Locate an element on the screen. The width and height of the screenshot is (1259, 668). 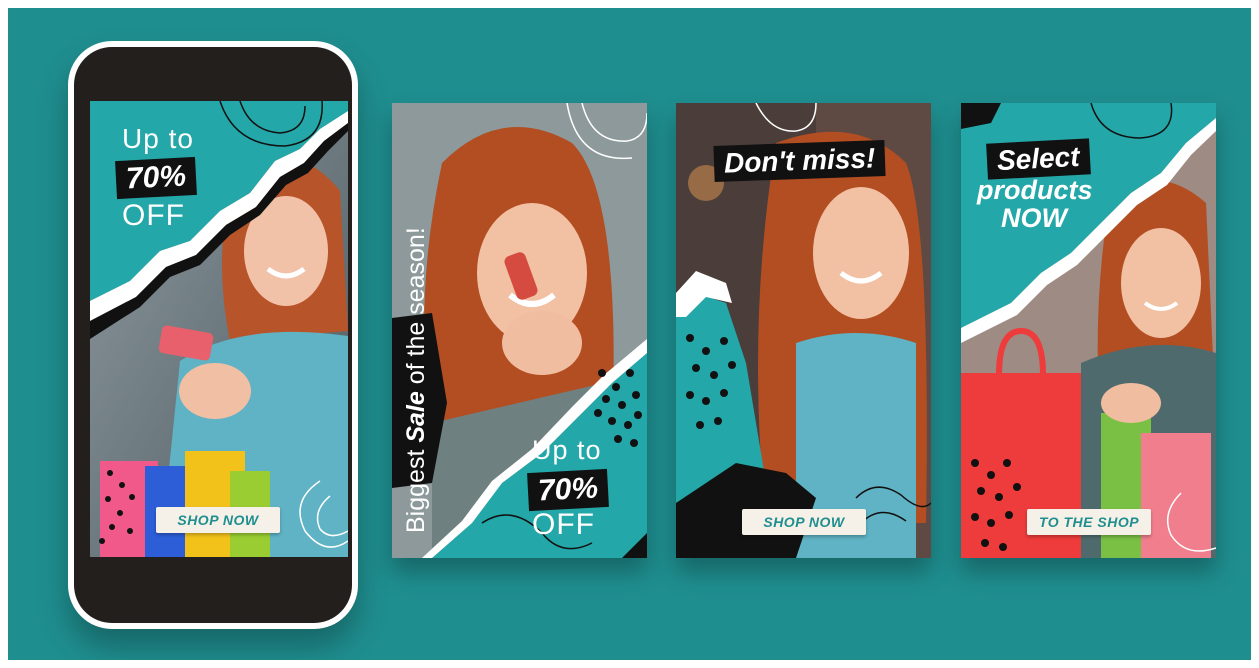
phone-off-text: OFF is located at coordinates (153, 215).